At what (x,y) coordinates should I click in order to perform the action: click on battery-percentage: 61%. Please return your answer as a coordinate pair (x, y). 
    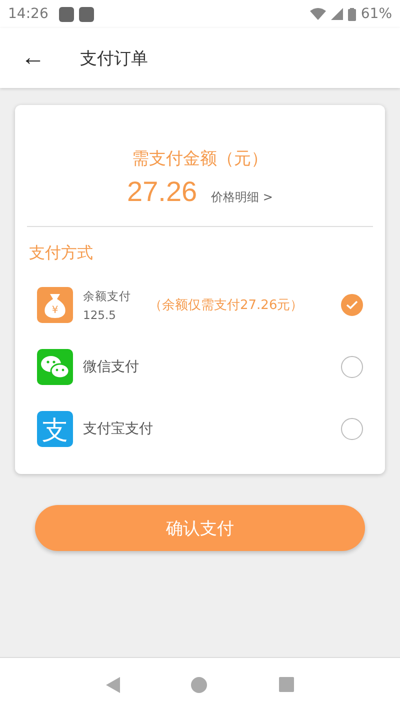
    Looking at the image, I should click on (376, 14).